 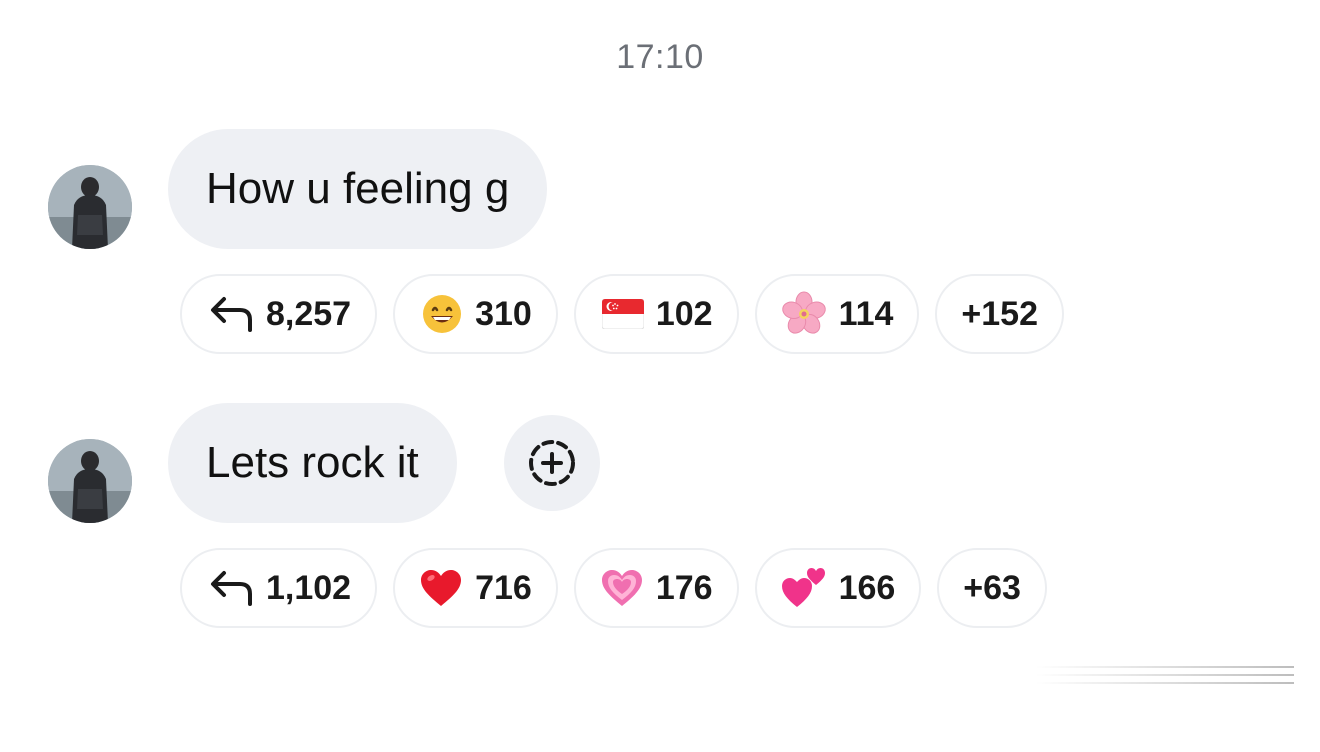 What do you see at coordinates (1165, 678) in the screenshot?
I see `scroll-indicator` at bounding box center [1165, 678].